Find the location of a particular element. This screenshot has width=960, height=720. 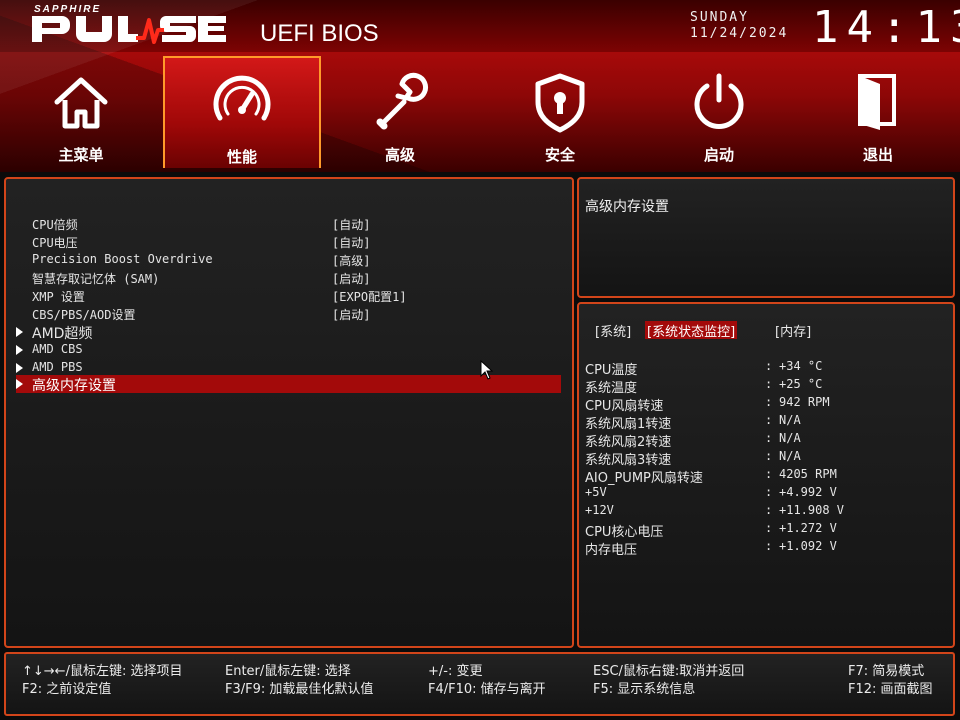

tab-system-monitor: [系统状态监控] is located at coordinates (691, 330).